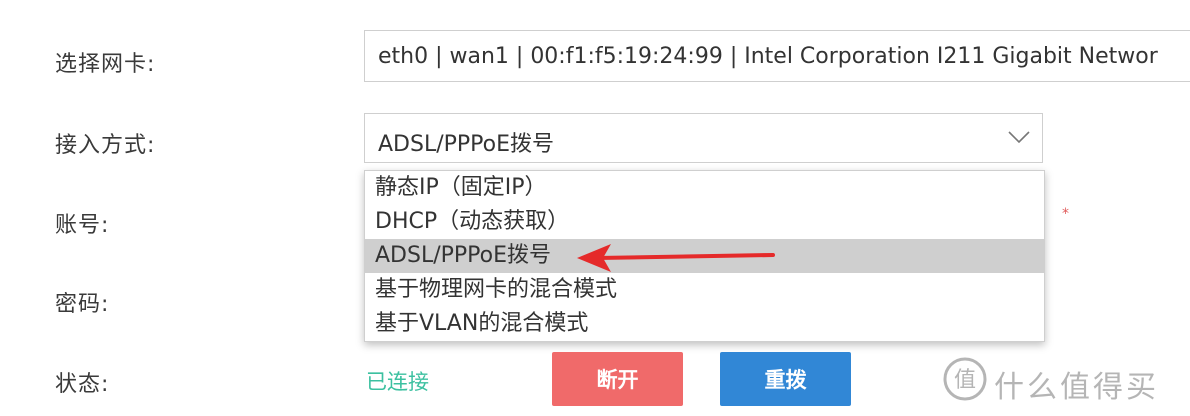 The width and height of the screenshot is (1190, 416). What do you see at coordinates (1065, 214) in the screenshot?
I see `required-asterisk: *` at bounding box center [1065, 214].